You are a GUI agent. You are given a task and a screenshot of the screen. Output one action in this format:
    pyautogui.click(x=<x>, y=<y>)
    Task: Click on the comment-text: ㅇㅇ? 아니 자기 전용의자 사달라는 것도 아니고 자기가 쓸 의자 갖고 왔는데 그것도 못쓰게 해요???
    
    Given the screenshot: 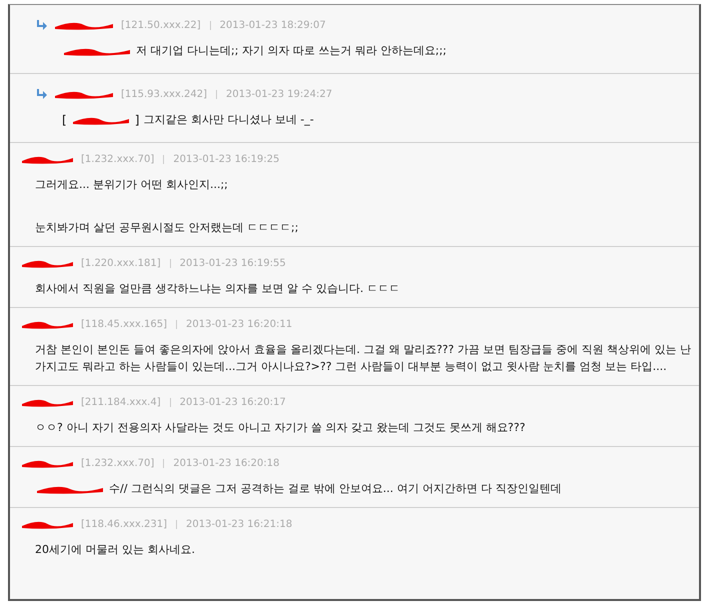 What is the action you would take?
    pyautogui.click(x=280, y=428)
    